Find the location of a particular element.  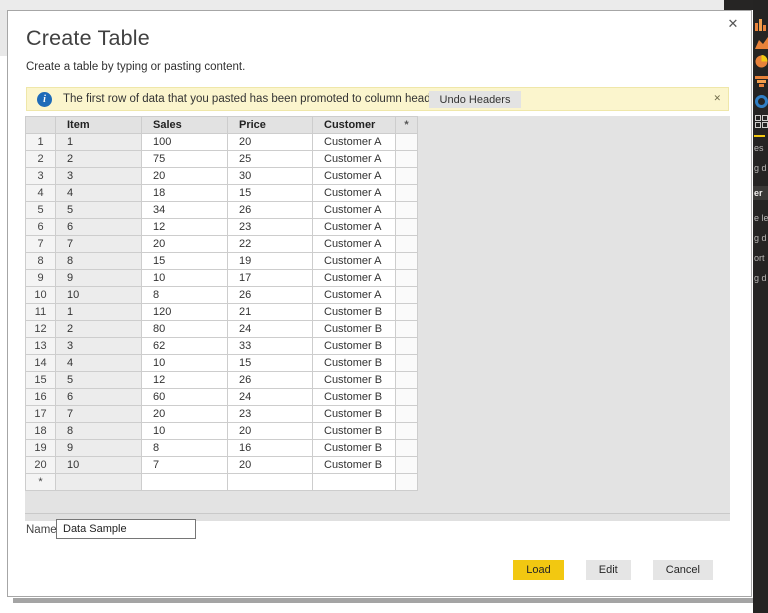

grid-cell-sales: 8 is located at coordinates (184, 295).